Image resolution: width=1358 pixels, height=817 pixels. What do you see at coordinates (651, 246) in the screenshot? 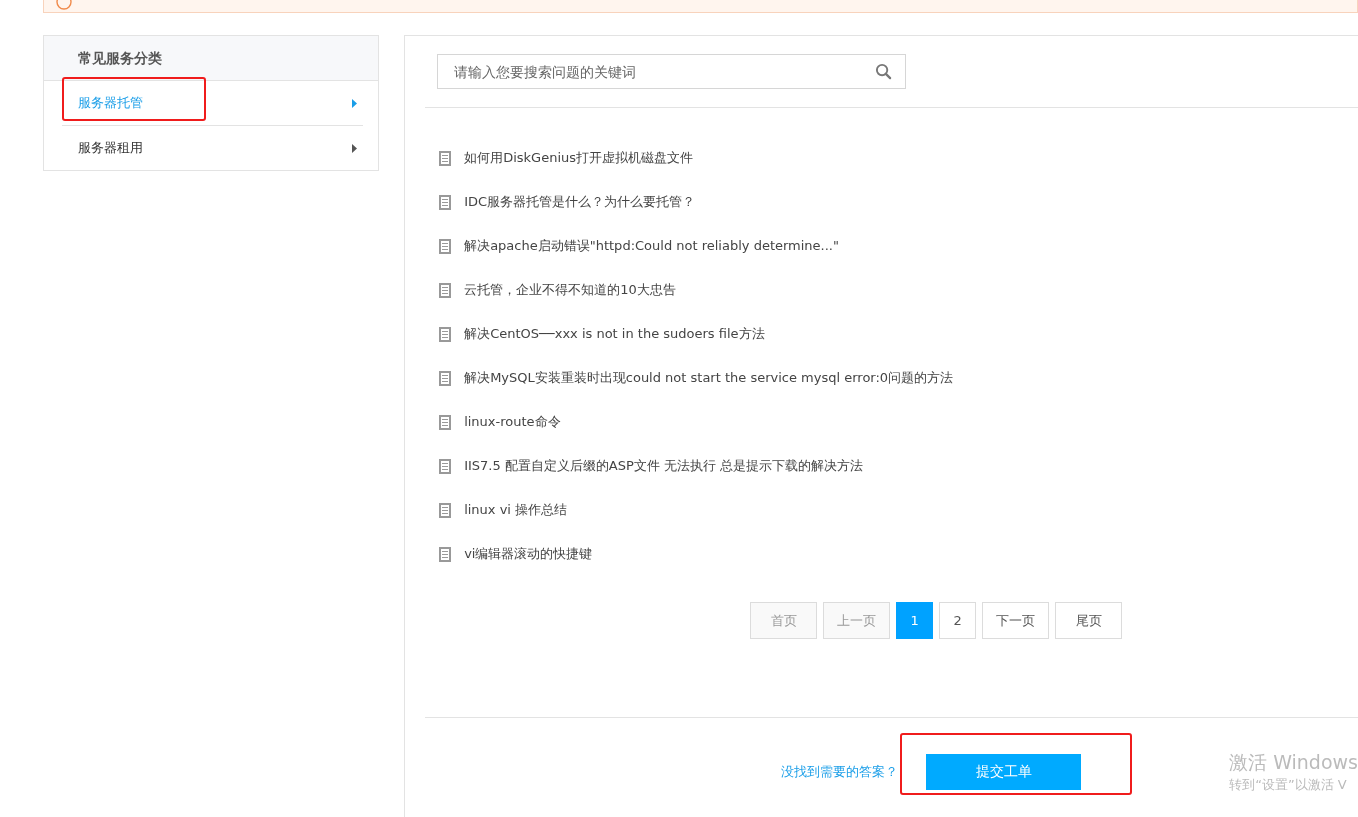
I see `article-link: 解决apache启动错误"httpd:Could not reliably determine..."` at bounding box center [651, 246].